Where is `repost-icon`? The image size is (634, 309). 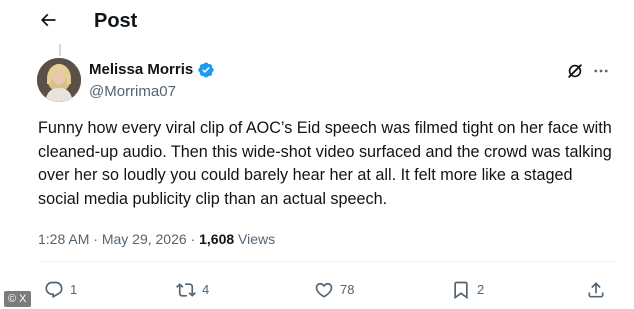
repost-icon is located at coordinates (186, 290).